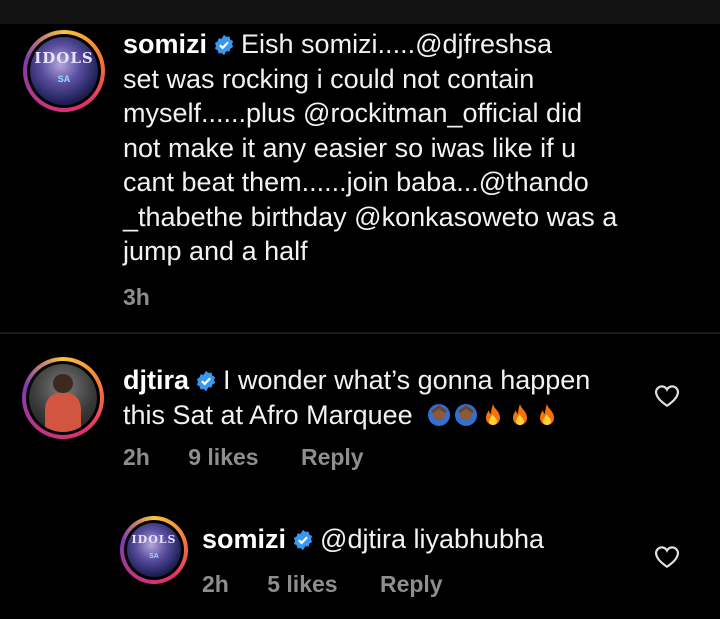 Image resolution: width=720 pixels, height=619 pixels. Describe the element at coordinates (302, 584) in the screenshot. I see `likes-count: 5 likes` at that location.